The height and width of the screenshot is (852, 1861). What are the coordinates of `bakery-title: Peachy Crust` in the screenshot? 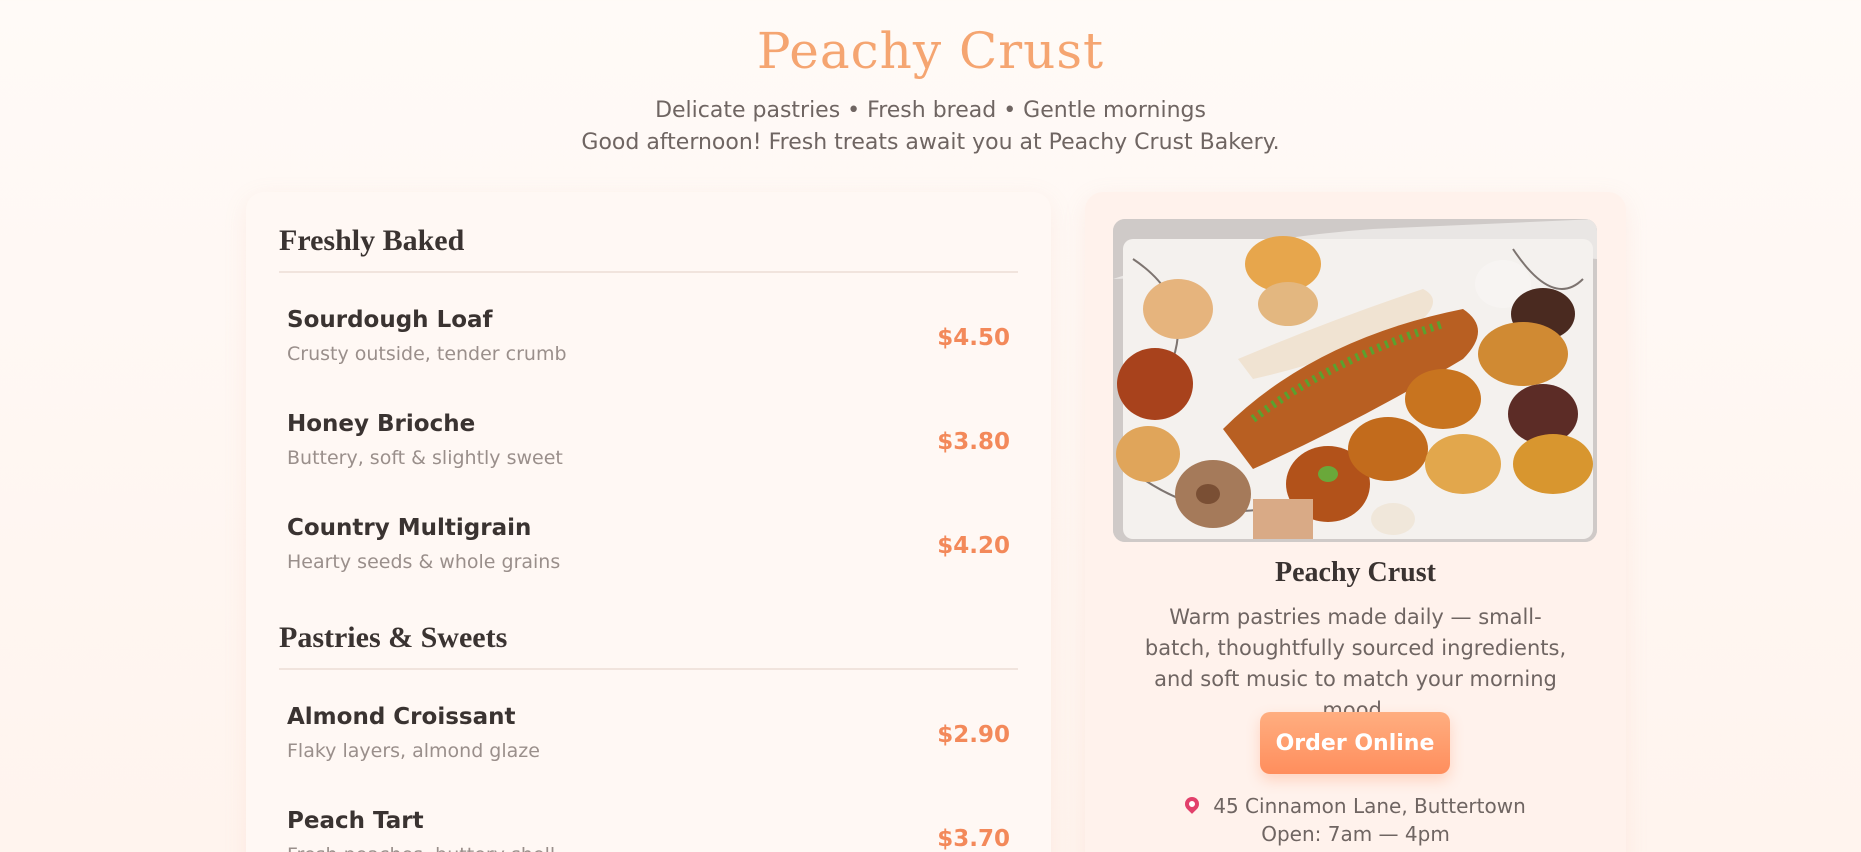 It's located at (930, 51).